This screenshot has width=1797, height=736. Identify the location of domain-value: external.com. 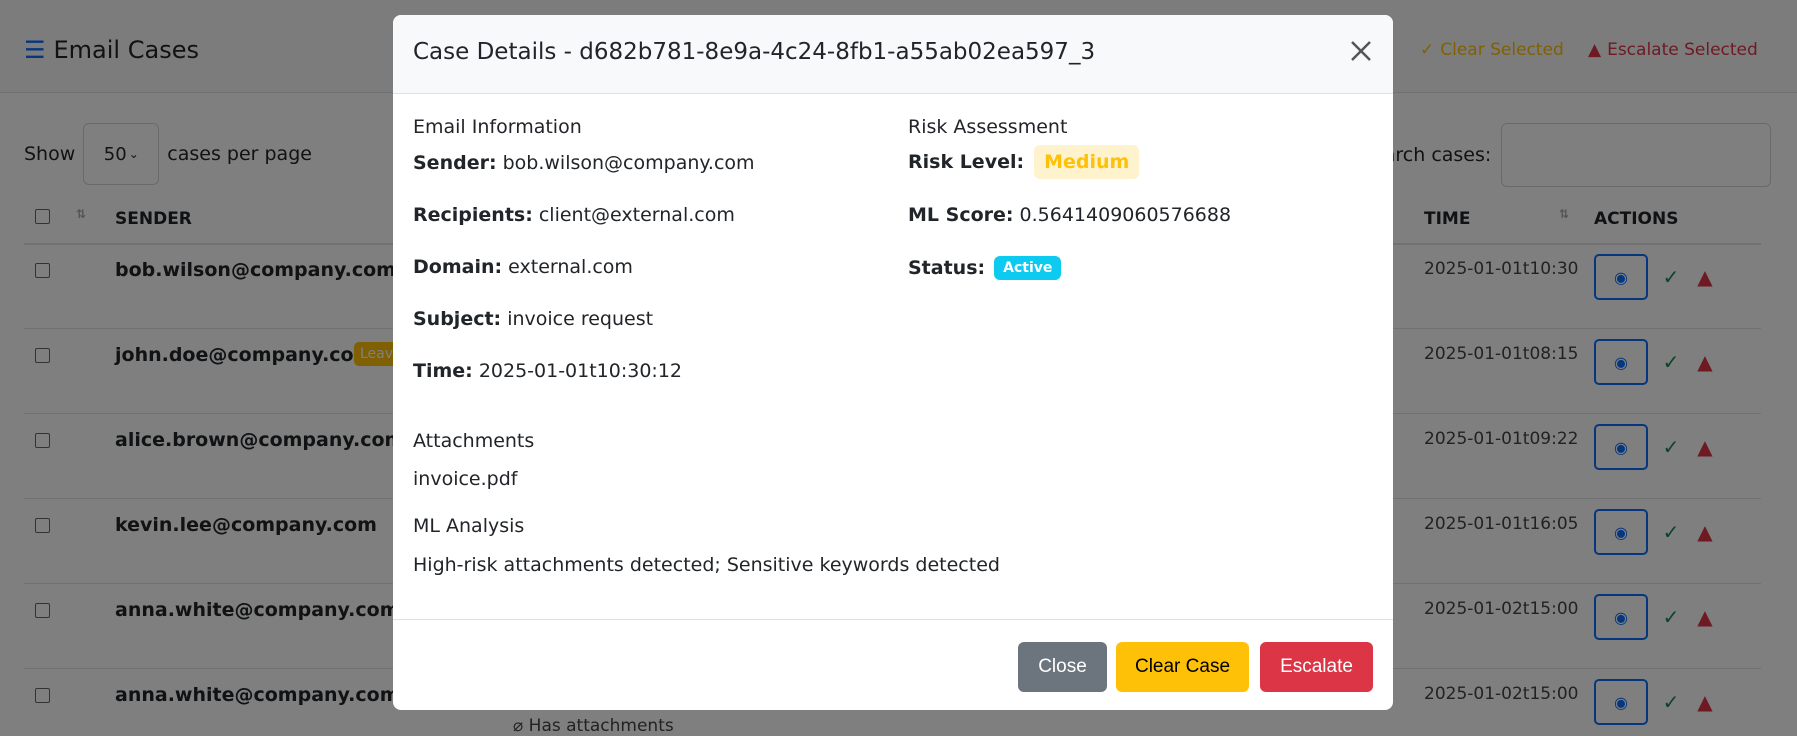
(570, 267).